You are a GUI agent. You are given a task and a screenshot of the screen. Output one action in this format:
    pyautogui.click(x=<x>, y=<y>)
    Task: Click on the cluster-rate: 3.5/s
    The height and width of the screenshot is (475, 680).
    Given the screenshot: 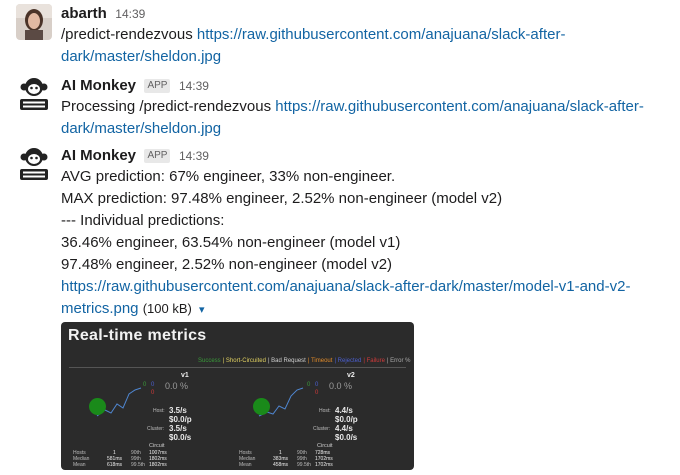 What is the action you would take?
    pyautogui.click(x=178, y=428)
    